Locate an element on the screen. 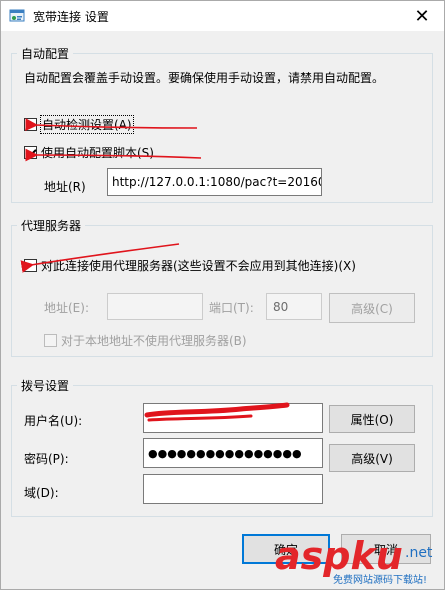 Image resolution: width=445 pixels, height=590 pixels. script-address-input: http://127.0.0.1:1080/pac?t=2016050 is located at coordinates (214, 182).